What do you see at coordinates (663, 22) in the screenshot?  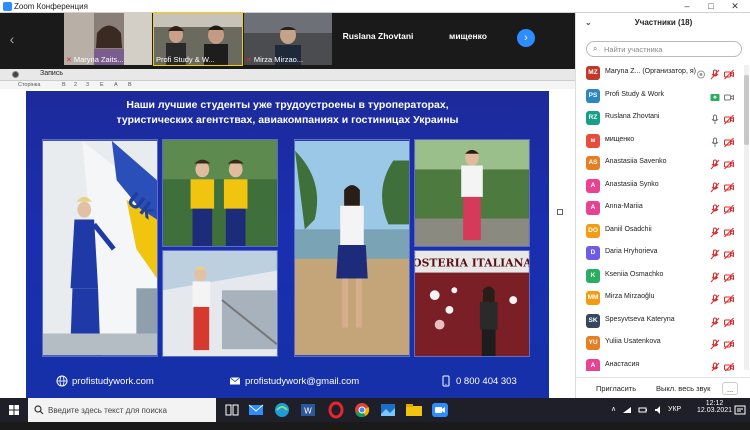 I see `participants-title: Участники (18)` at bounding box center [663, 22].